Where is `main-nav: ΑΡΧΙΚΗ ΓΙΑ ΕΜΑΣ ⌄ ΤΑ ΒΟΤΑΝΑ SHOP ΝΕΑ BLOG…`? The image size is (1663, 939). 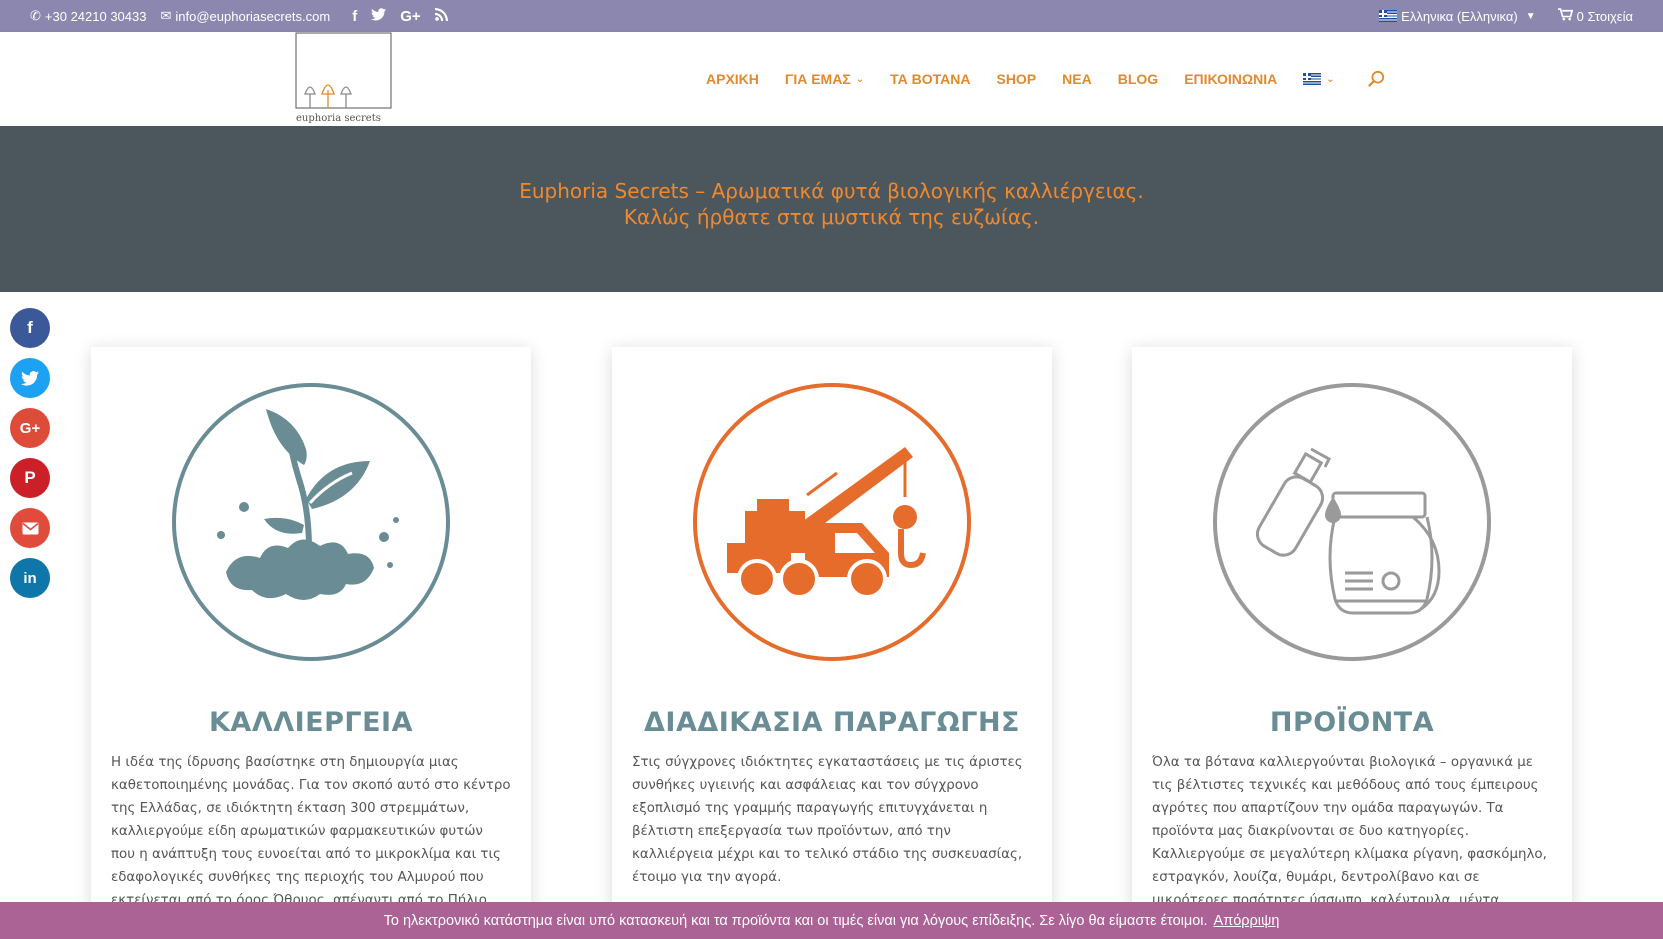 main-nav: ΑΡΧΙΚΗ ΓΙΑ ΕΜΑΣ ⌄ ΤΑ ΒΟΤΑΝΑ SHOP ΝΕΑ BLOG… is located at coordinates (1045, 79).